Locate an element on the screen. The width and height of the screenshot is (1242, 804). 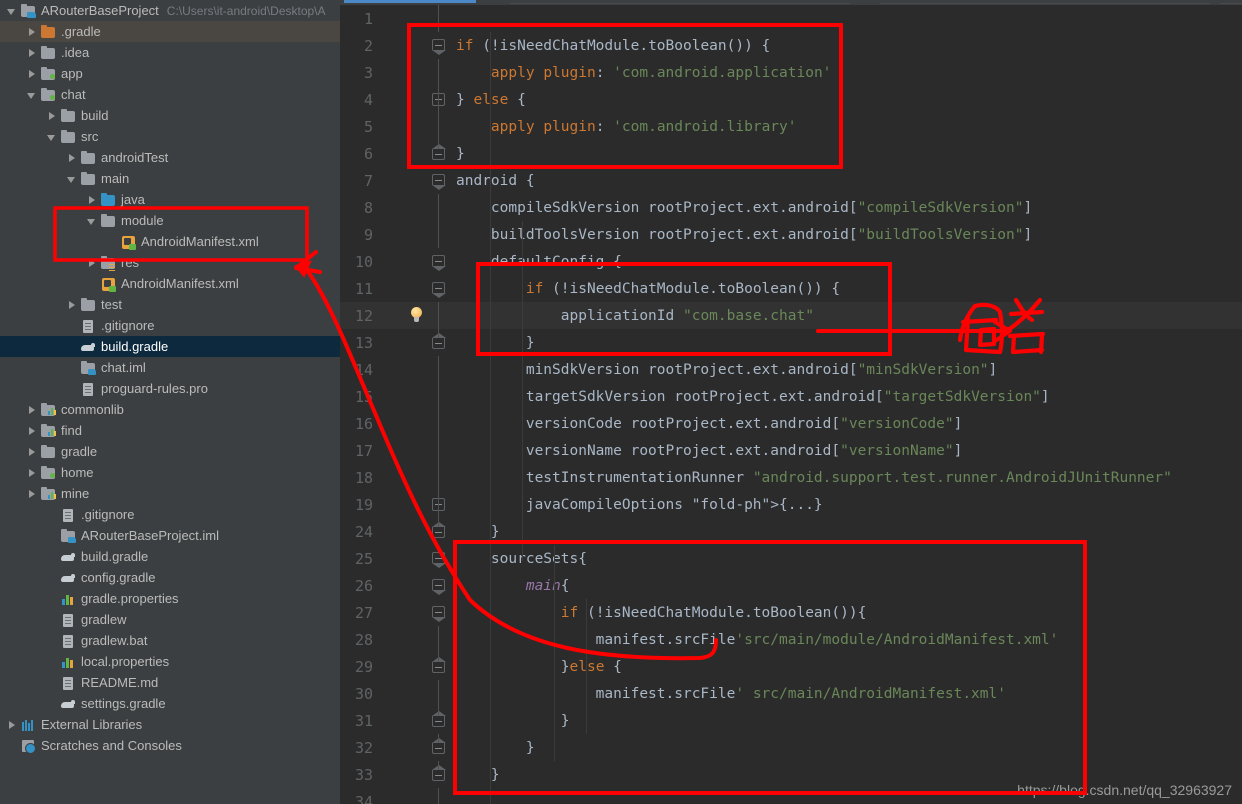
code-line: 25 sourceSets{ is located at coordinates (791, 558).